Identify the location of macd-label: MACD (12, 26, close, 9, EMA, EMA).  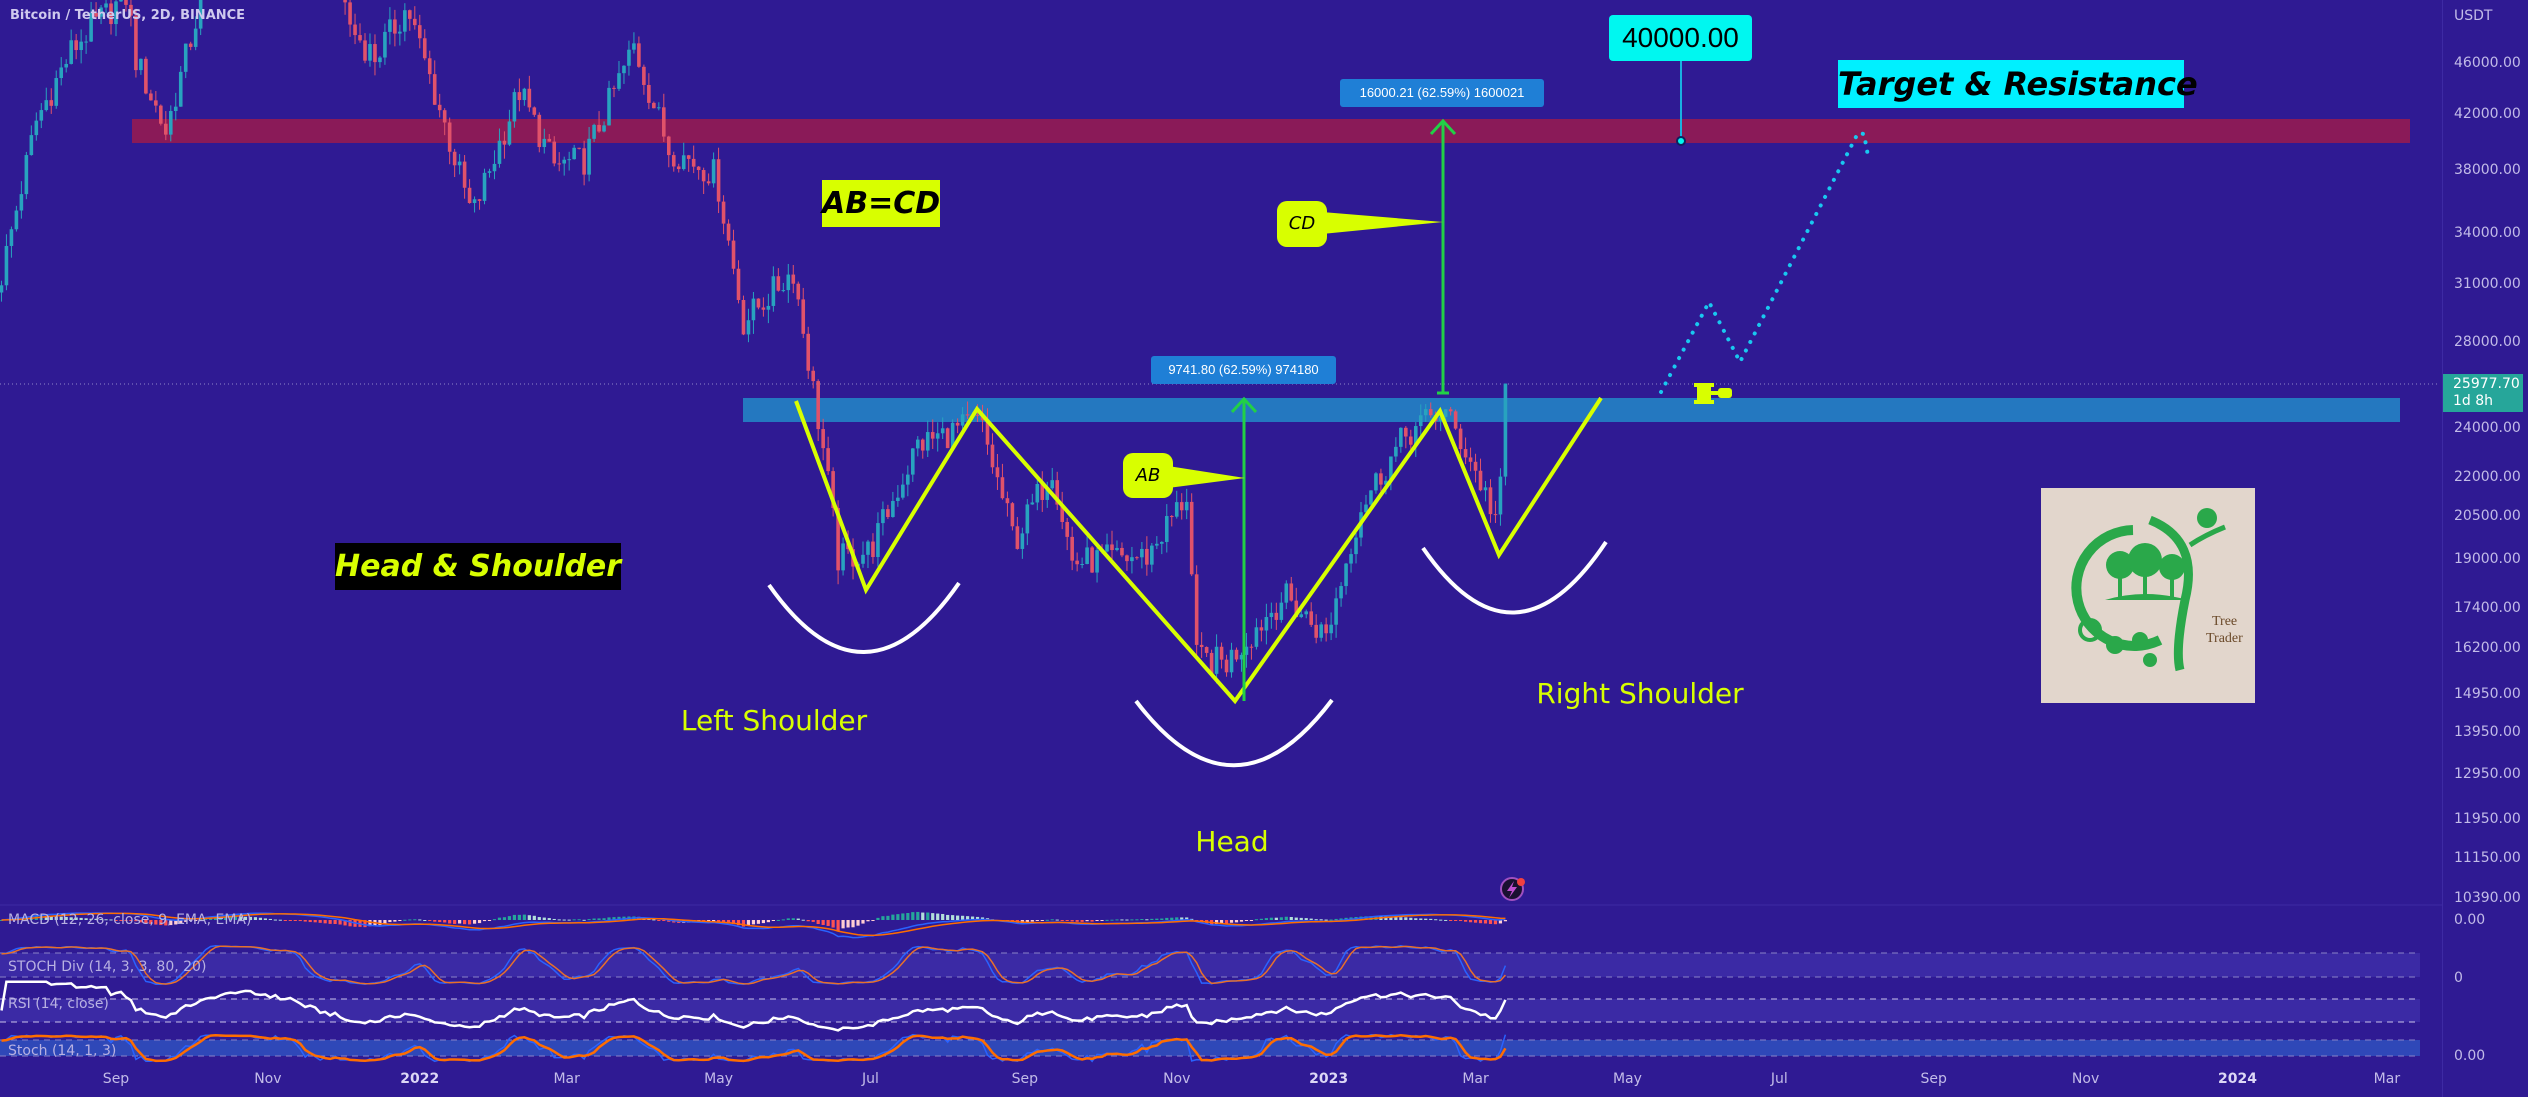
(129, 920).